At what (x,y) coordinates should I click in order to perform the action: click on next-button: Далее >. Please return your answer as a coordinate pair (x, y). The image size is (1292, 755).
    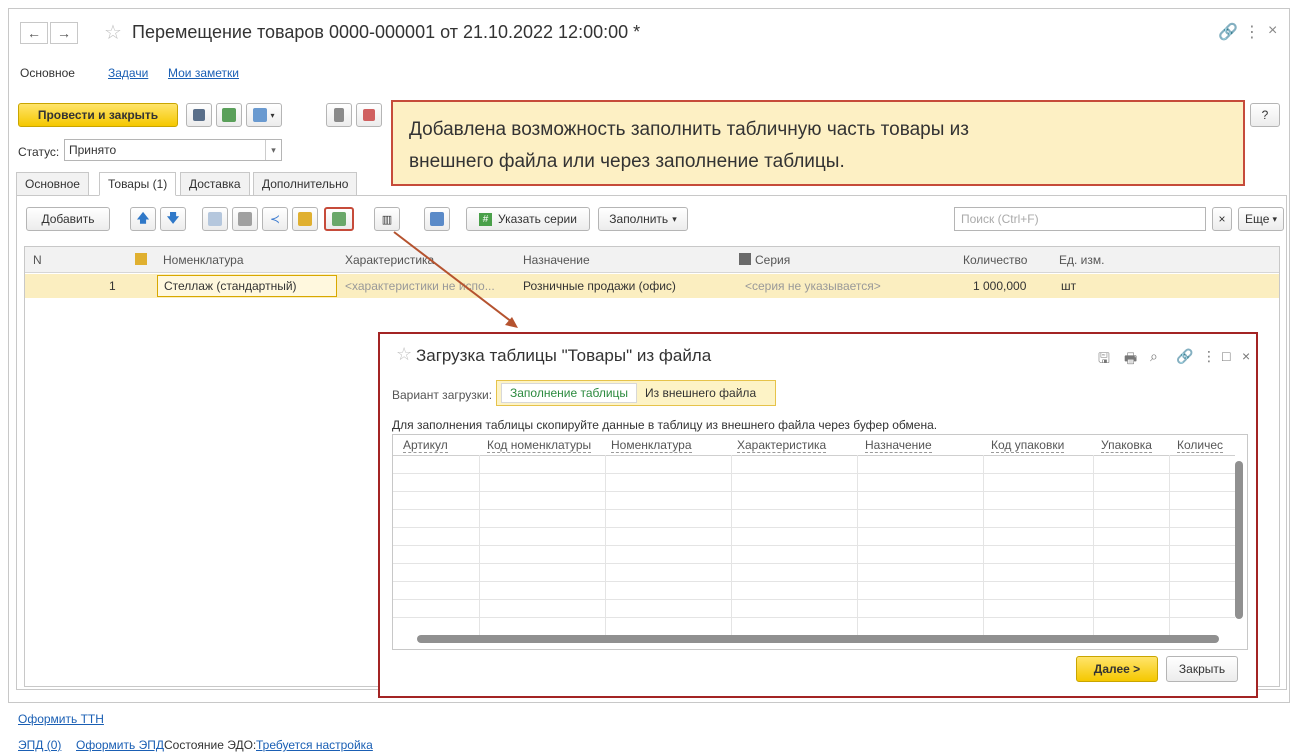
    Looking at the image, I should click on (1117, 669).